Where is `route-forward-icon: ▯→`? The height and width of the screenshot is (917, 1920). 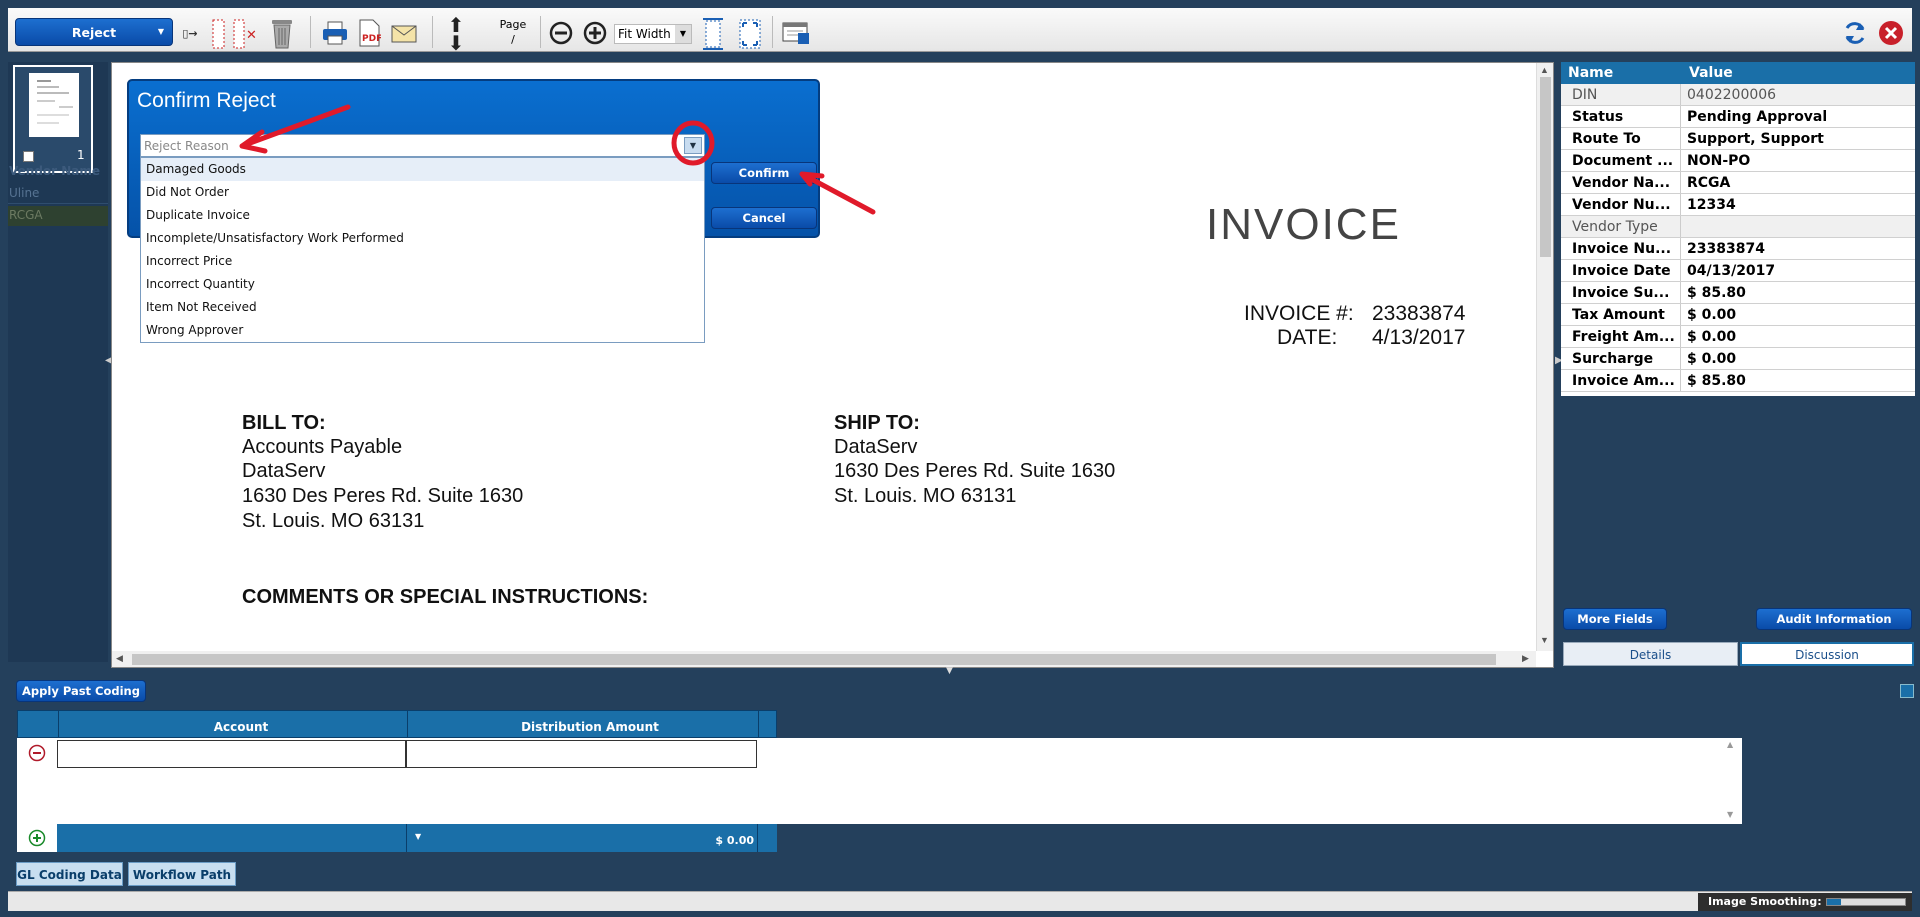 route-forward-icon: ▯→ is located at coordinates (190, 33).